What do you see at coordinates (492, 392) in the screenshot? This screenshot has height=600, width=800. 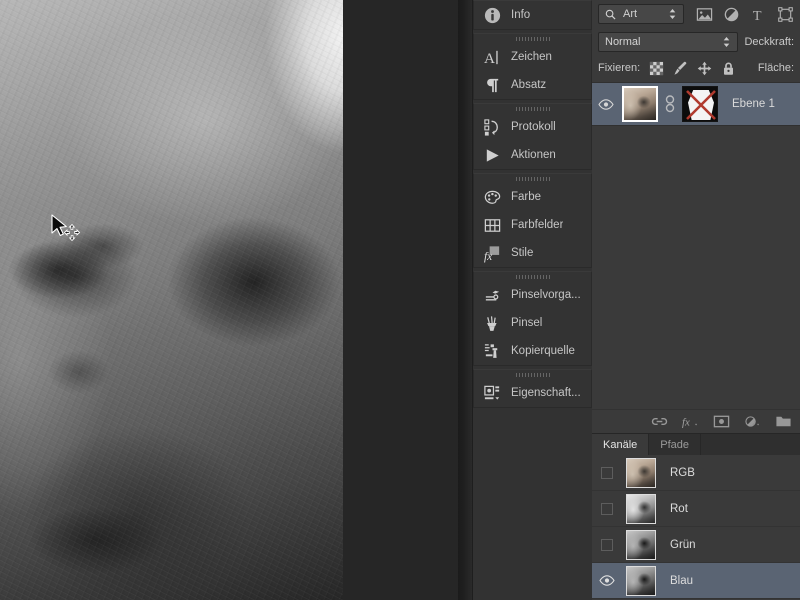 I see `properties-icon` at bounding box center [492, 392].